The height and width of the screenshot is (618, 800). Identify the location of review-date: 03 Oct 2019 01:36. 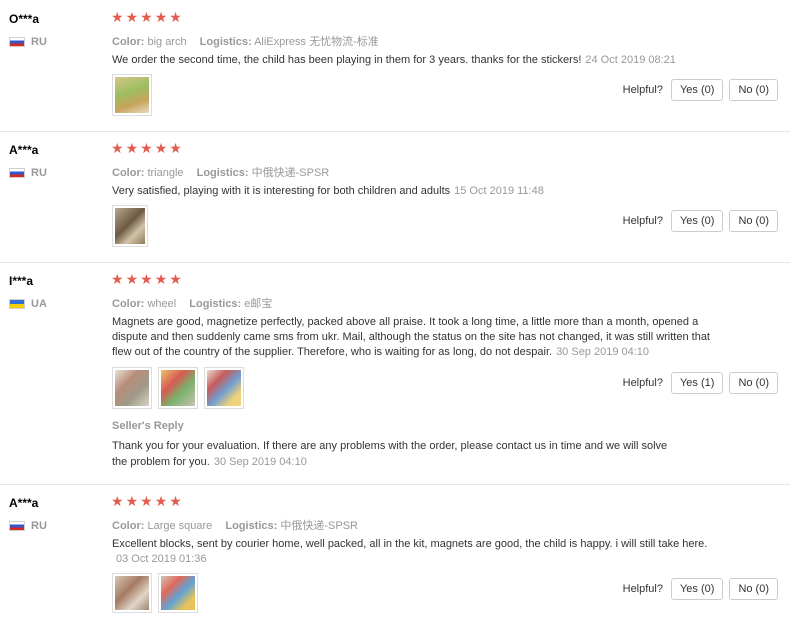
(161, 559).